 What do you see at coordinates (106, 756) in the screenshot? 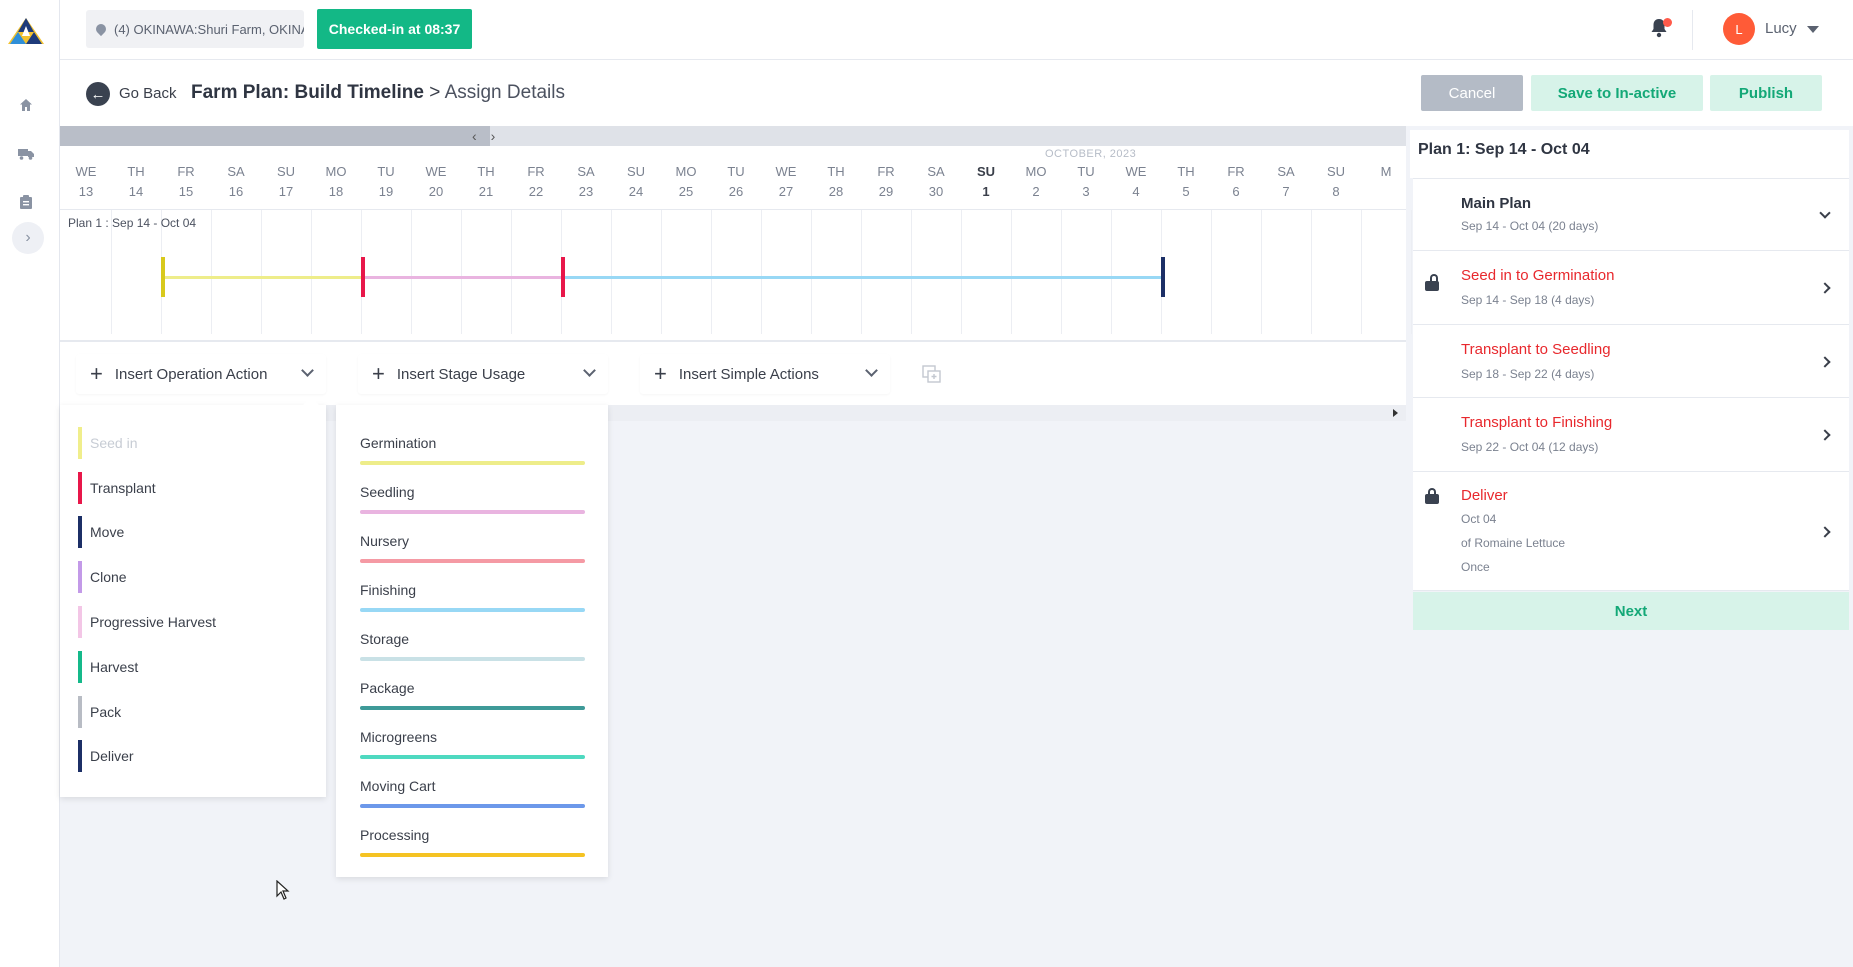
I see `operation-menu-item: Deliver` at bounding box center [106, 756].